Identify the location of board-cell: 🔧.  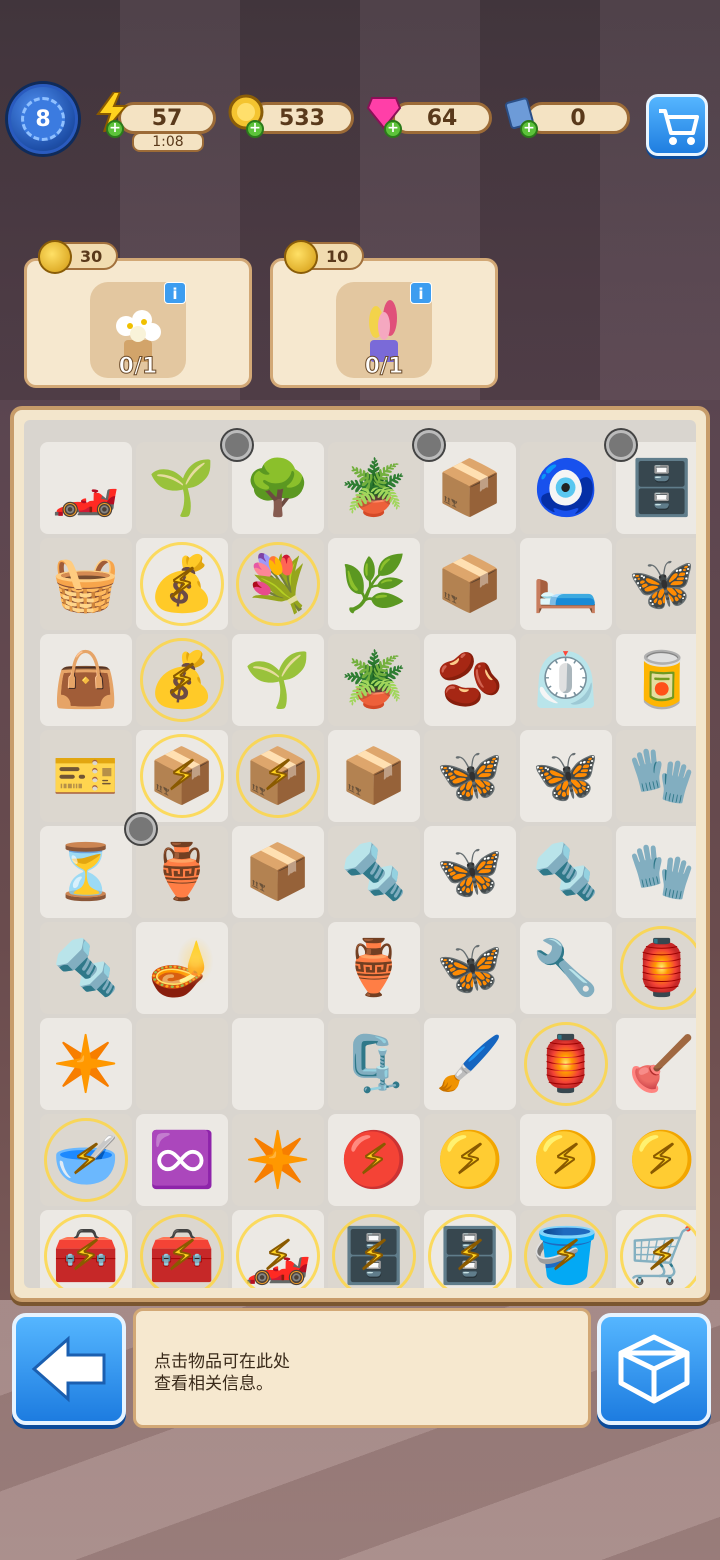
(566, 968).